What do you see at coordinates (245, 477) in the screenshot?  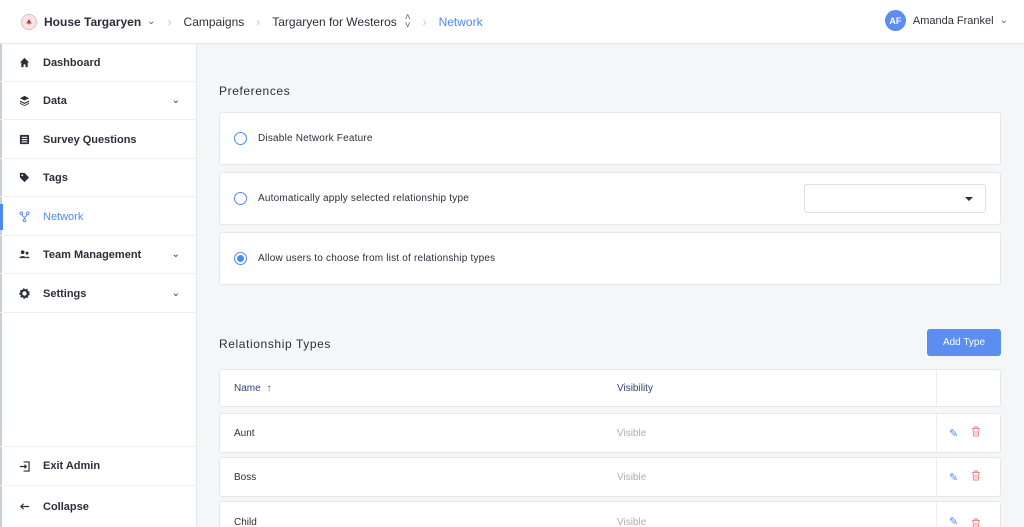 I see `cell-name: Boss` at bounding box center [245, 477].